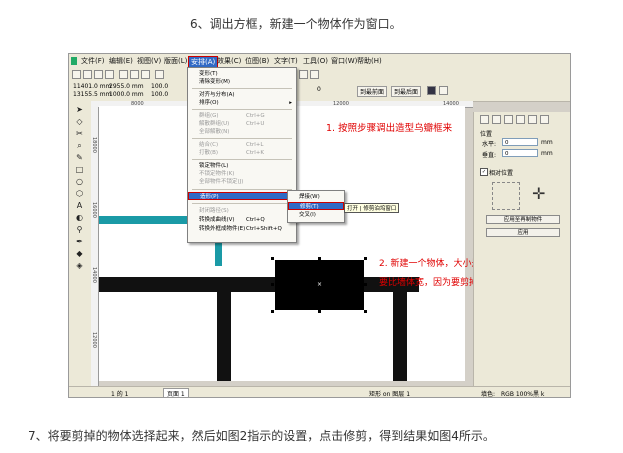  Describe the element at coordinates (159, 86) in the screenshot. I see `scale-x-field: 100.0` at that location.